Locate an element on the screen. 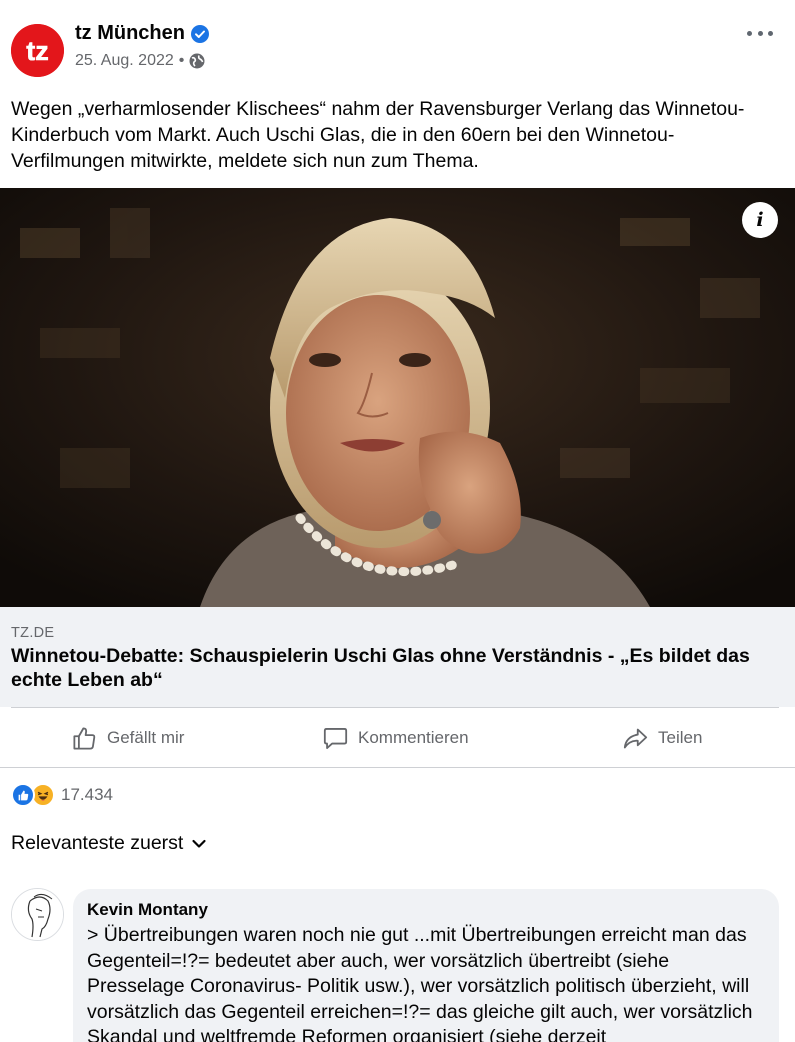  post-header: tz tz München 25. Aug. 2022 • is located at coordinates (397, 44).